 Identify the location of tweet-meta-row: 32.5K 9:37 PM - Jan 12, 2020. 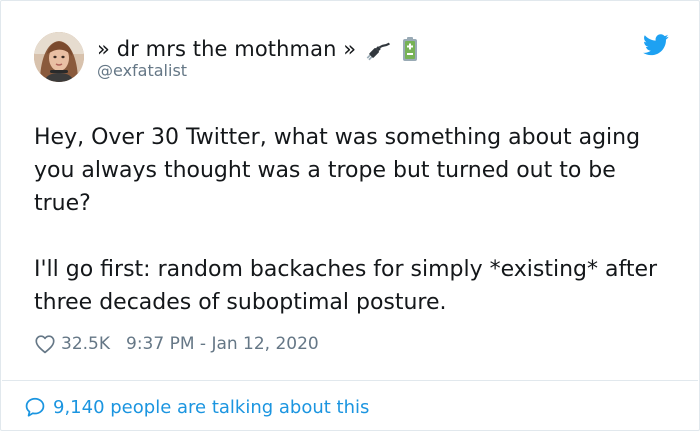
(176, 344).